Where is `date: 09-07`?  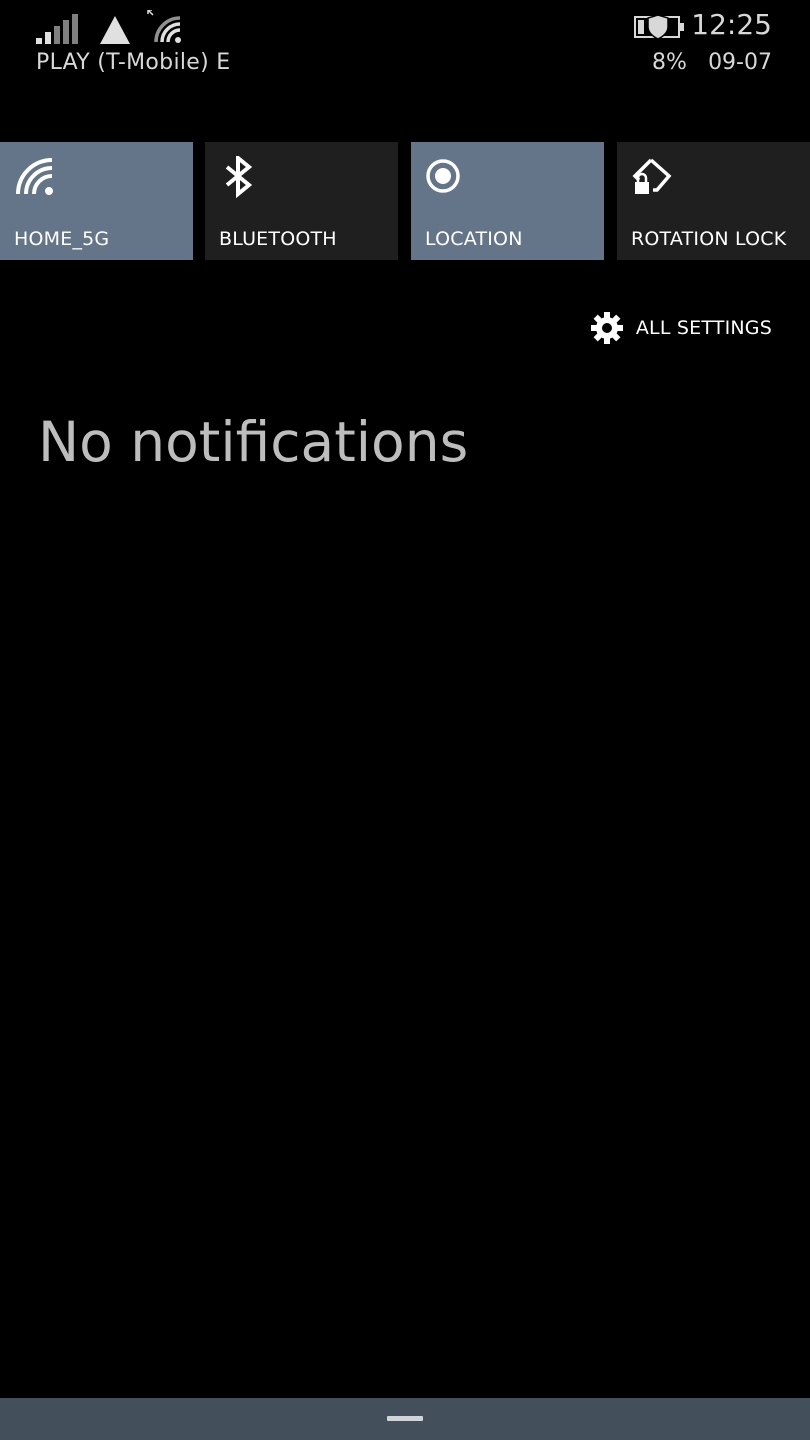
date: 09-07 is located at coordinates (740, 62).